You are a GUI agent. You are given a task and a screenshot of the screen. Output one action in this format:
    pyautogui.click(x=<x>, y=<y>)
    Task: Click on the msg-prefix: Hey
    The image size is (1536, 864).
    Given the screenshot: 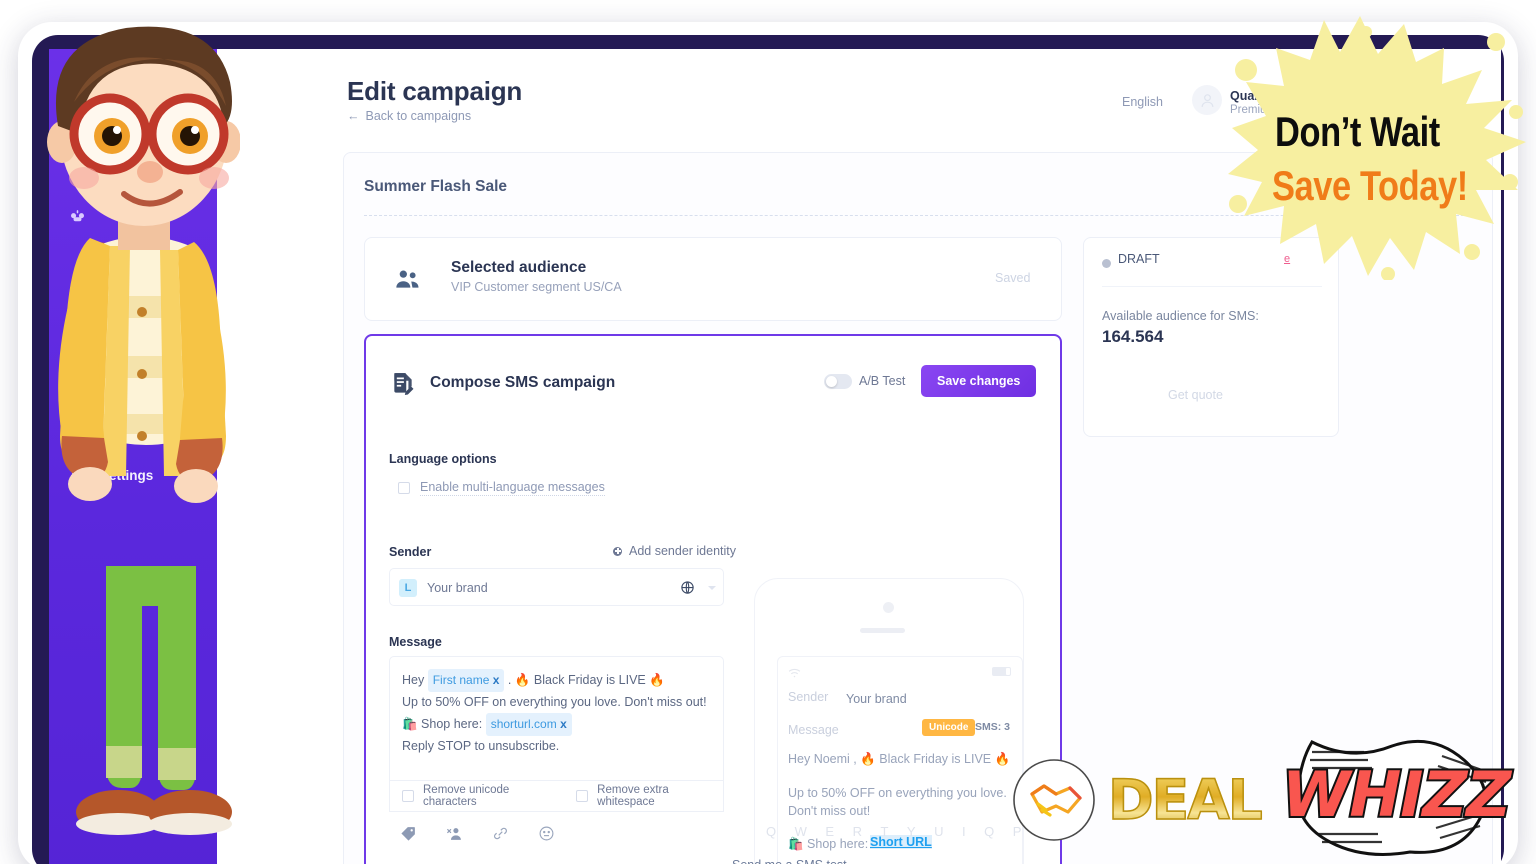 What is the action you would take?
    pyautogui.click(x=413, y=680)
    